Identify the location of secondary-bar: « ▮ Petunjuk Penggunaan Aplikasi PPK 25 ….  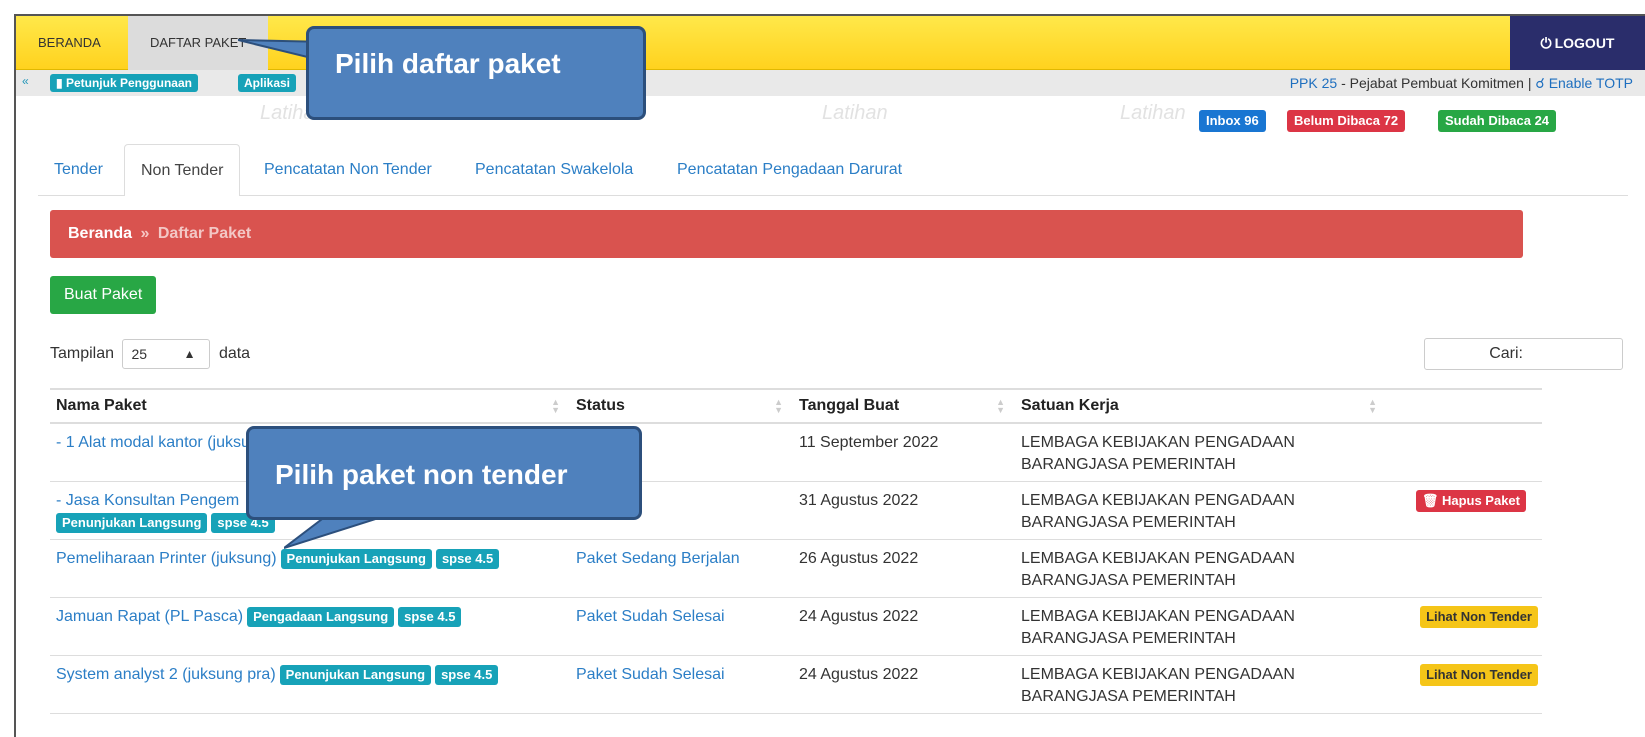
(830, 83).